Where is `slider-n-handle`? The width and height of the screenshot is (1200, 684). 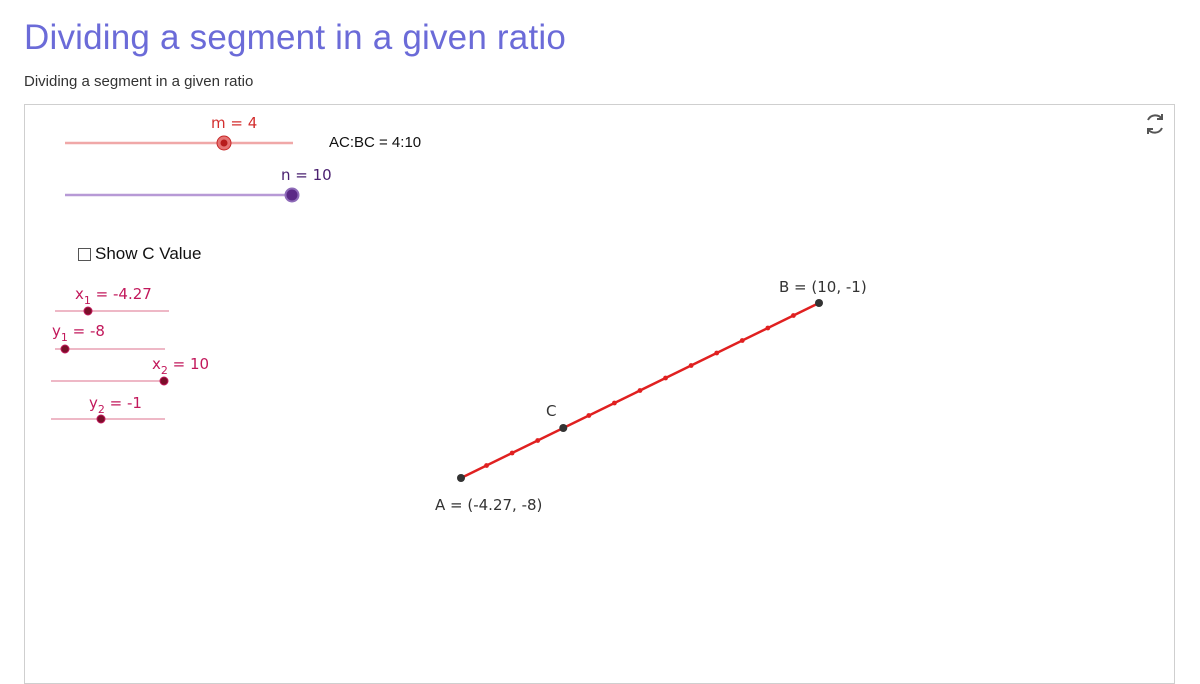
slider-n-handle is located at coordinates (292, 195).